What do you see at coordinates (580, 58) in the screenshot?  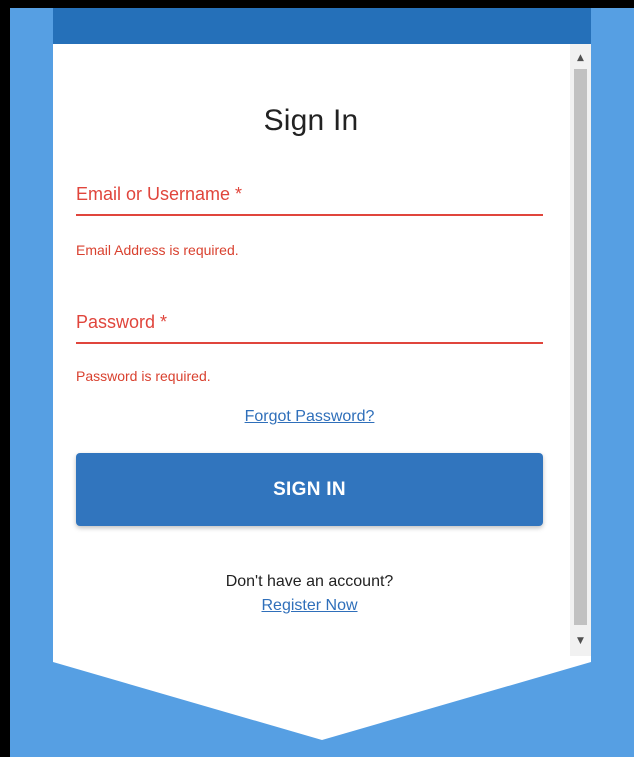 I see `scroll-up-icon: ▲` at bounding box center [580, 58].